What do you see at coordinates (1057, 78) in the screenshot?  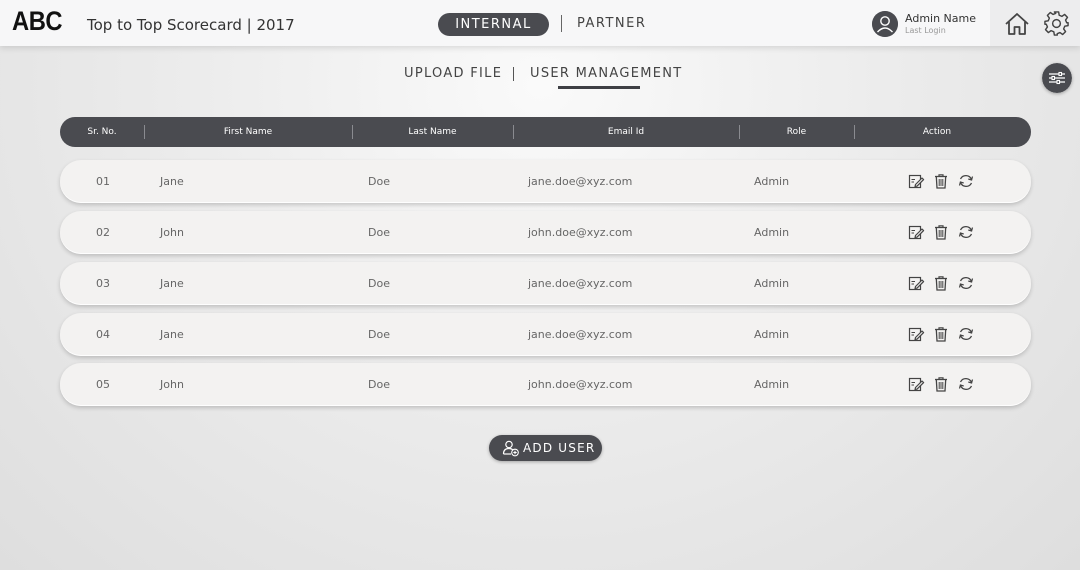 I see `filter-settings-button` at bounding box center [1057, 78].